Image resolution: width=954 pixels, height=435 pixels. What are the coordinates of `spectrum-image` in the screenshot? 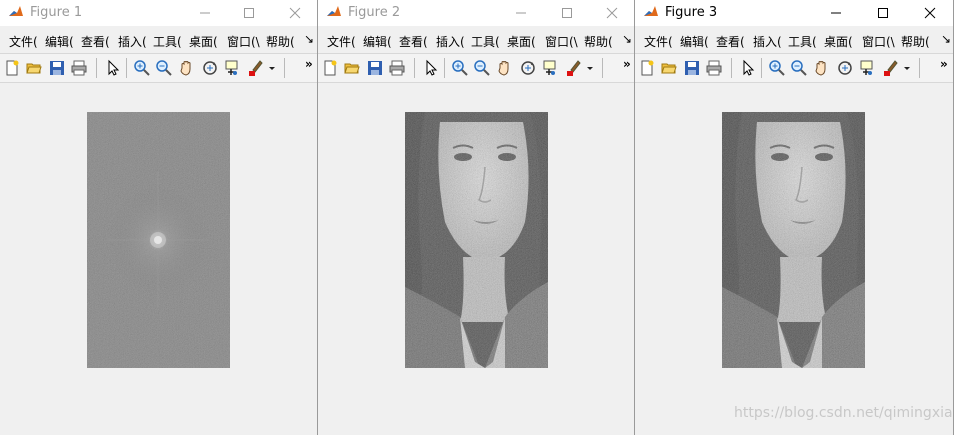 It's located at (158, 240).